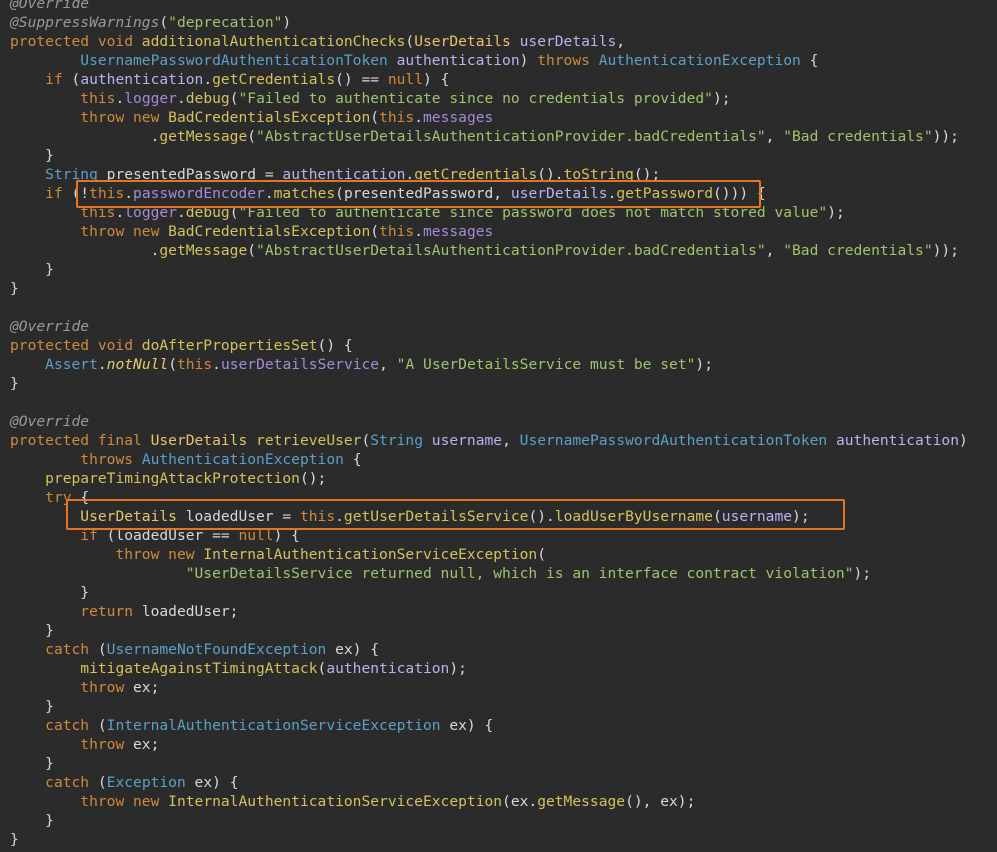 Image resolution: width=997 pixels, height=852 pixels. What do you see at coordinates (660, 801) in the screenshot?
I see `code-token: (), ex);` at bounding box center [660, 801].